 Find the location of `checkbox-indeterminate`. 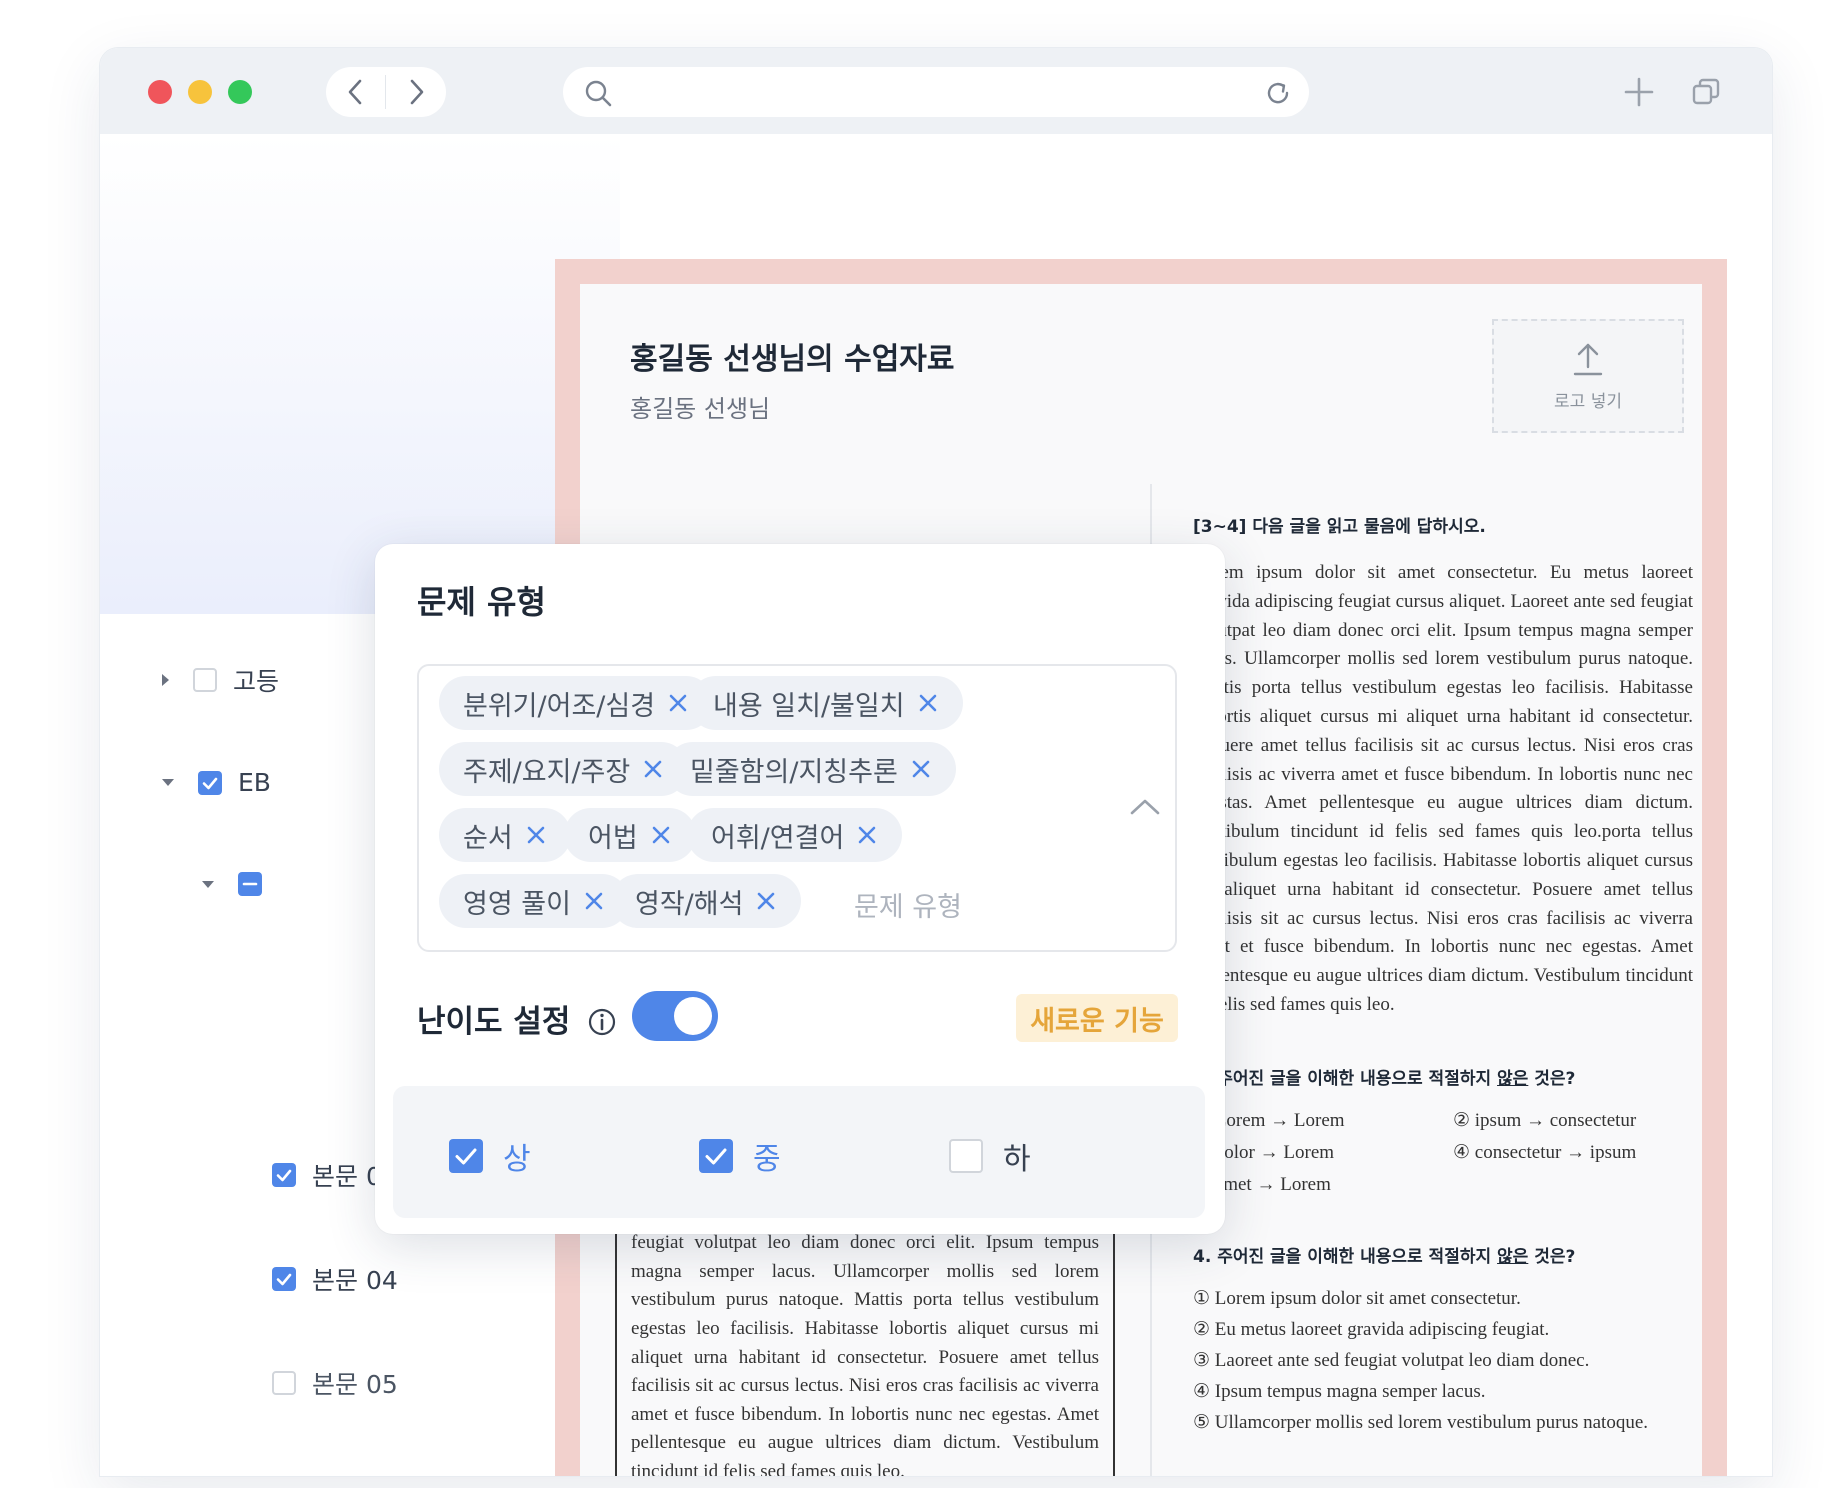

checkbox-indeterminate is located at coordinates (250, 884).